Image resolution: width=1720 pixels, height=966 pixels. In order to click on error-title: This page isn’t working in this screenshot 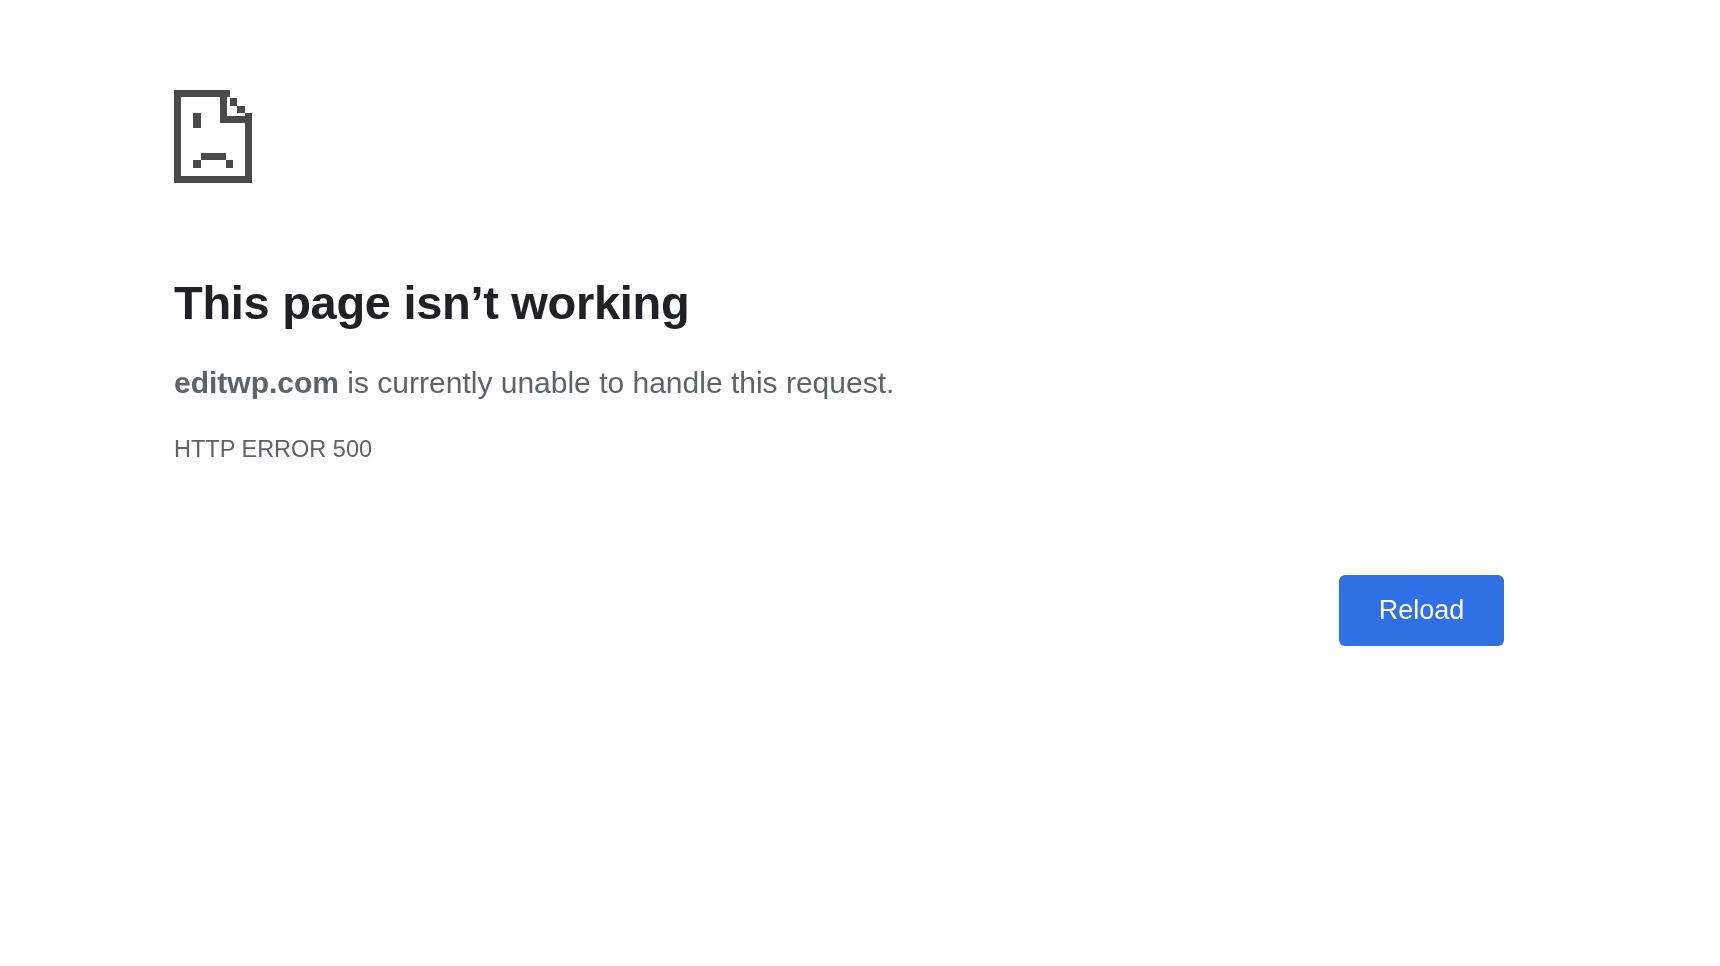, I will do `click(432, 303)`.